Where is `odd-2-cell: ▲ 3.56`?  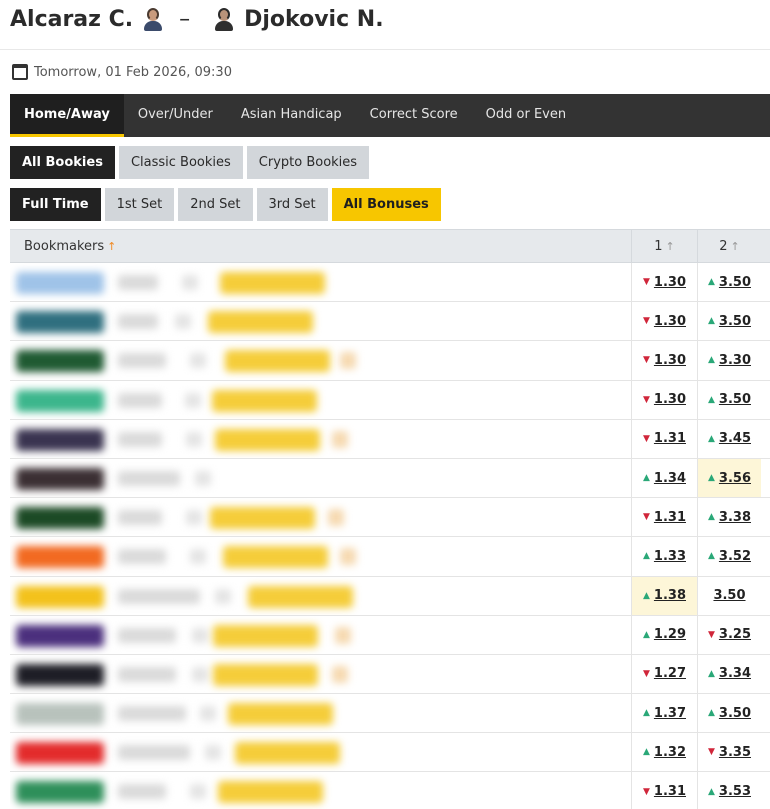 odd-2-cell: ▲ 3.56 is located at coordinates (729, 478).